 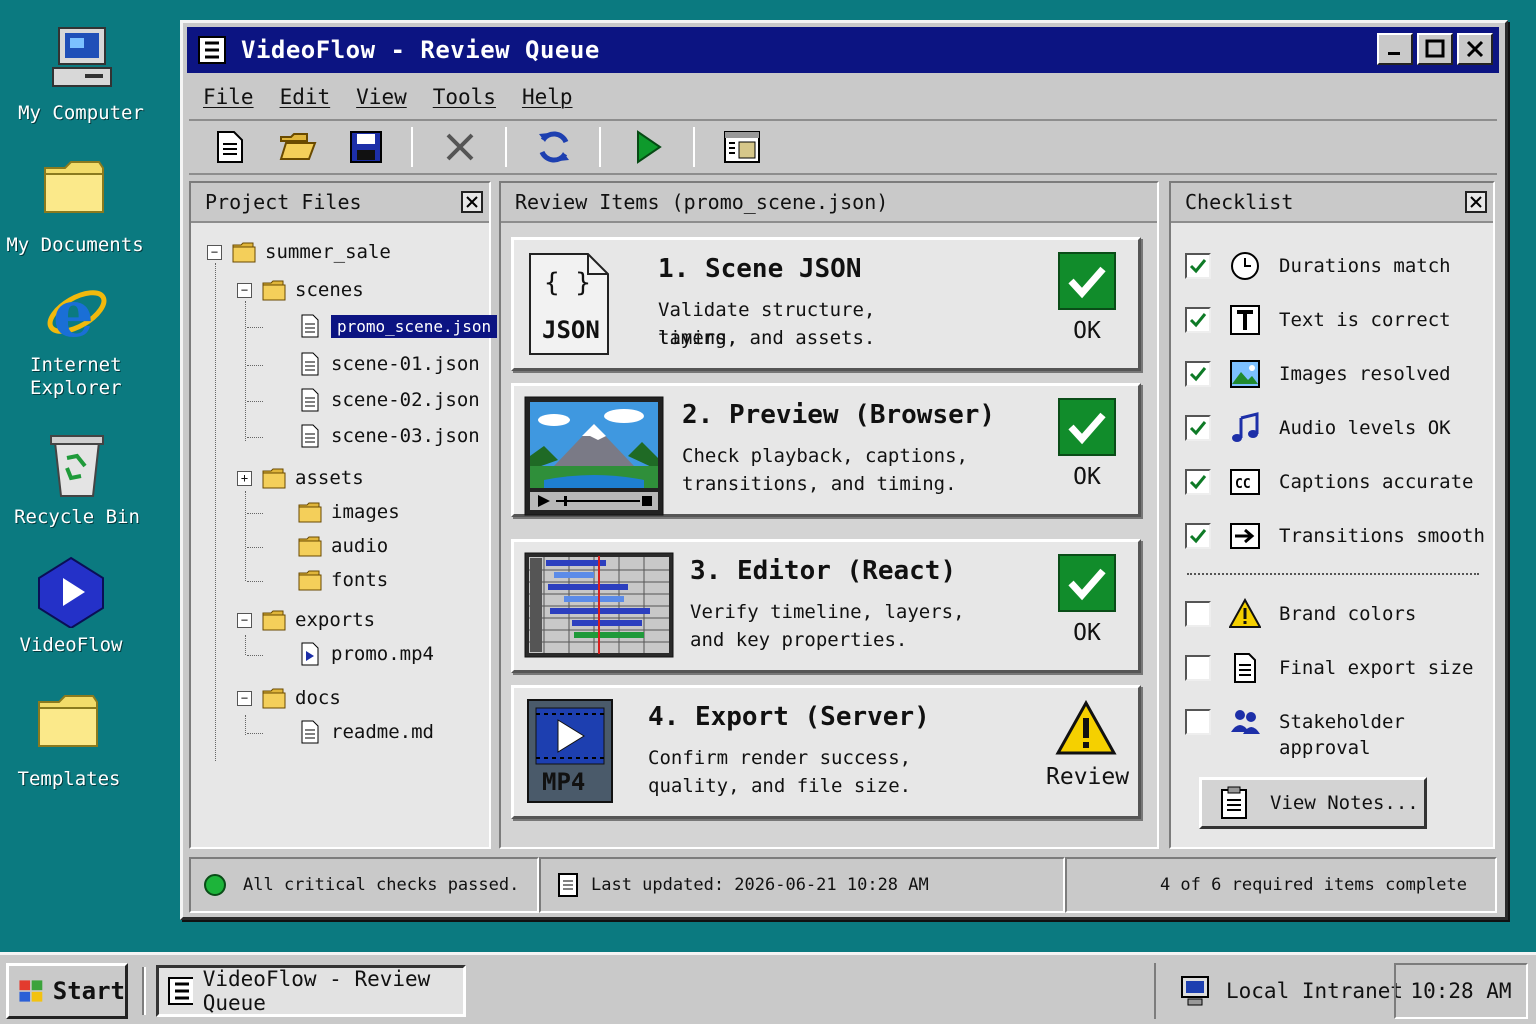 I want to click on videoflow-icon, so click(x=71, y=592).